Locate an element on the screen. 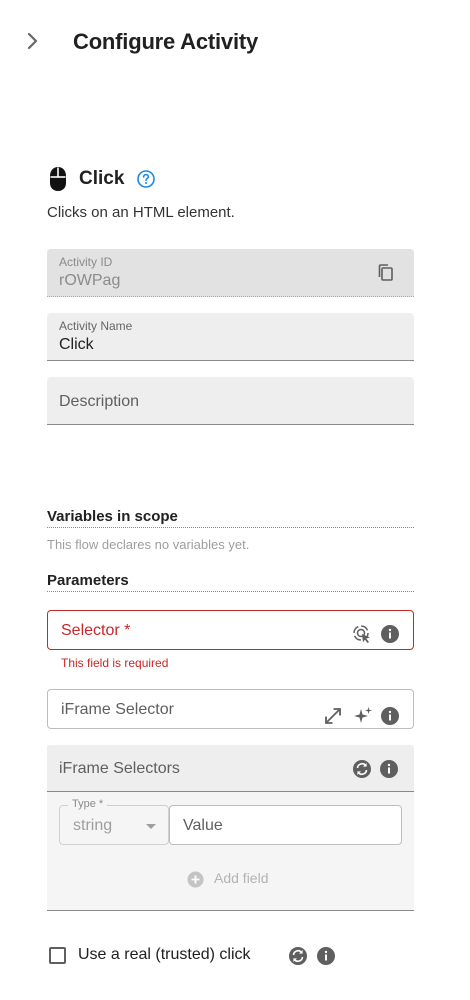  add-field-label: Add field is located at coordinates (241, 878).